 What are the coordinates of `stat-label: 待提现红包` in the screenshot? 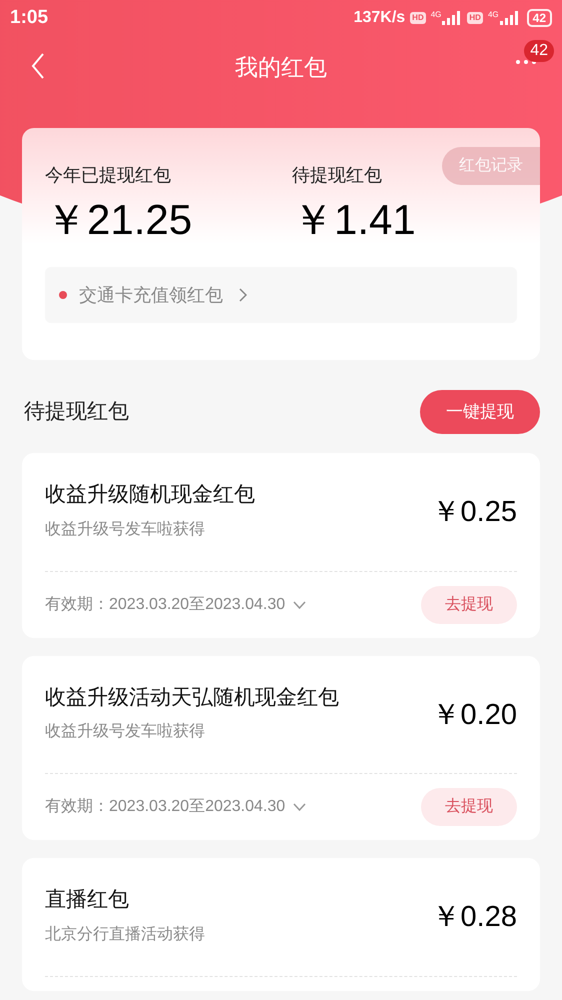 It's located at (337, 175).